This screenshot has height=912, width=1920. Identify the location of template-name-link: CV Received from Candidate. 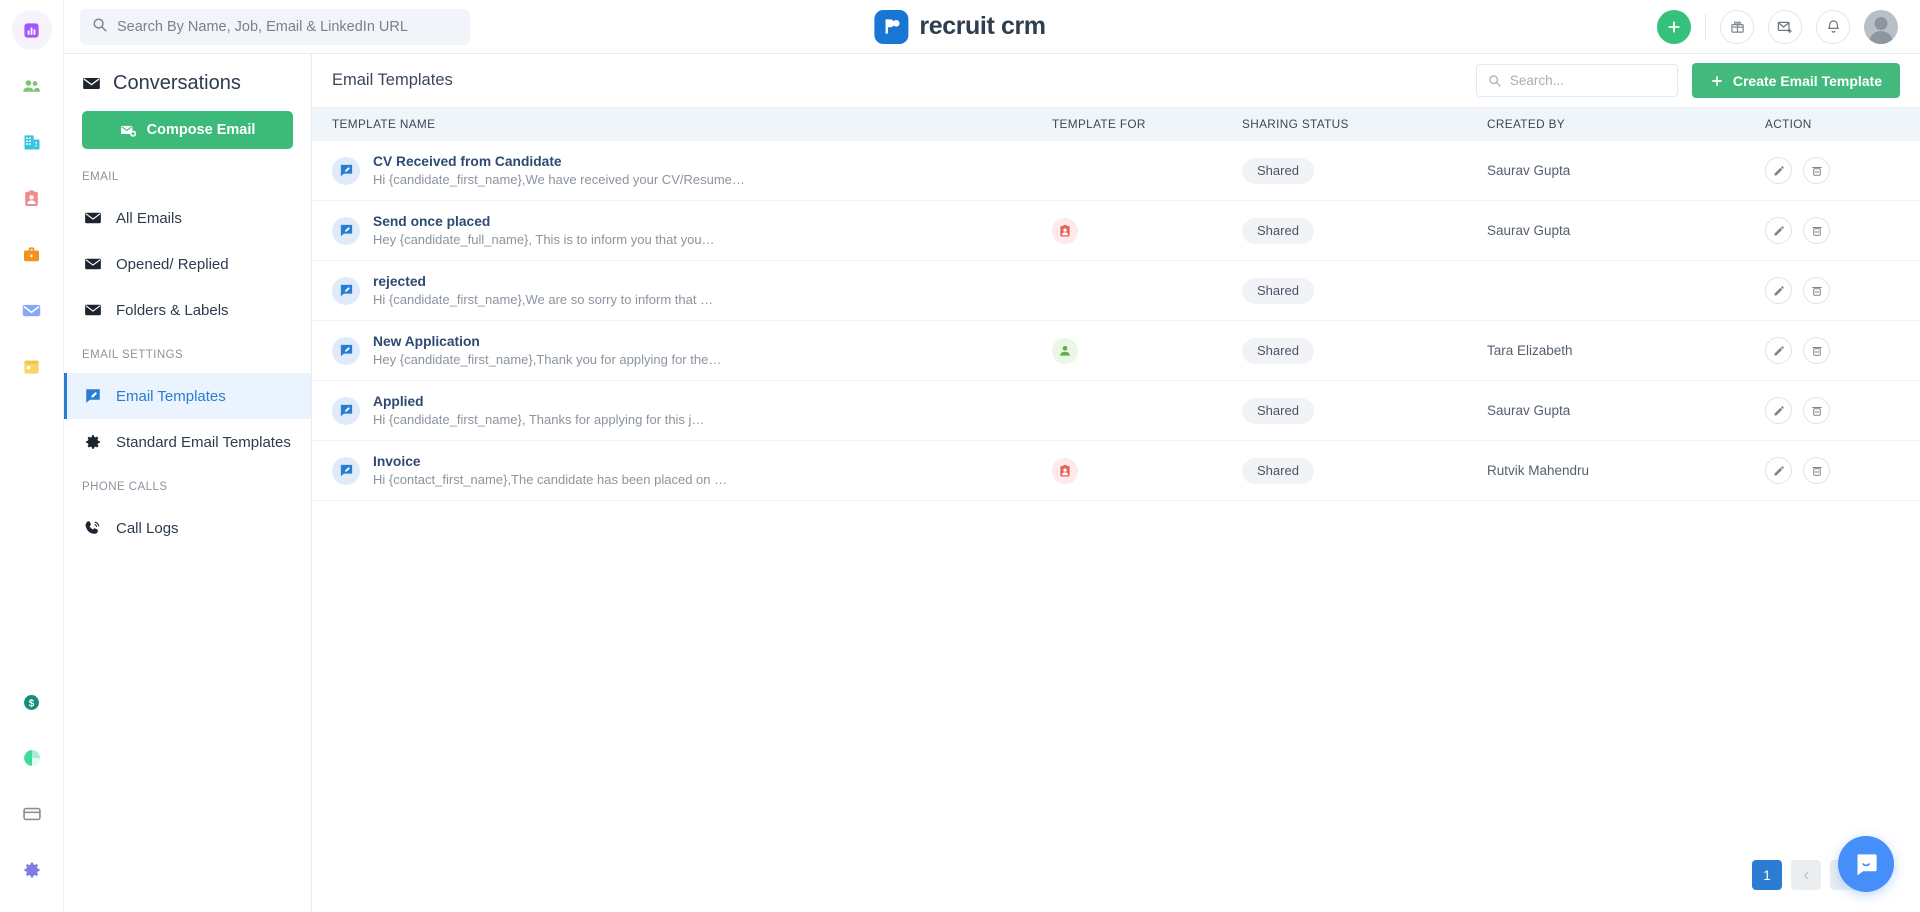
(559, 161).